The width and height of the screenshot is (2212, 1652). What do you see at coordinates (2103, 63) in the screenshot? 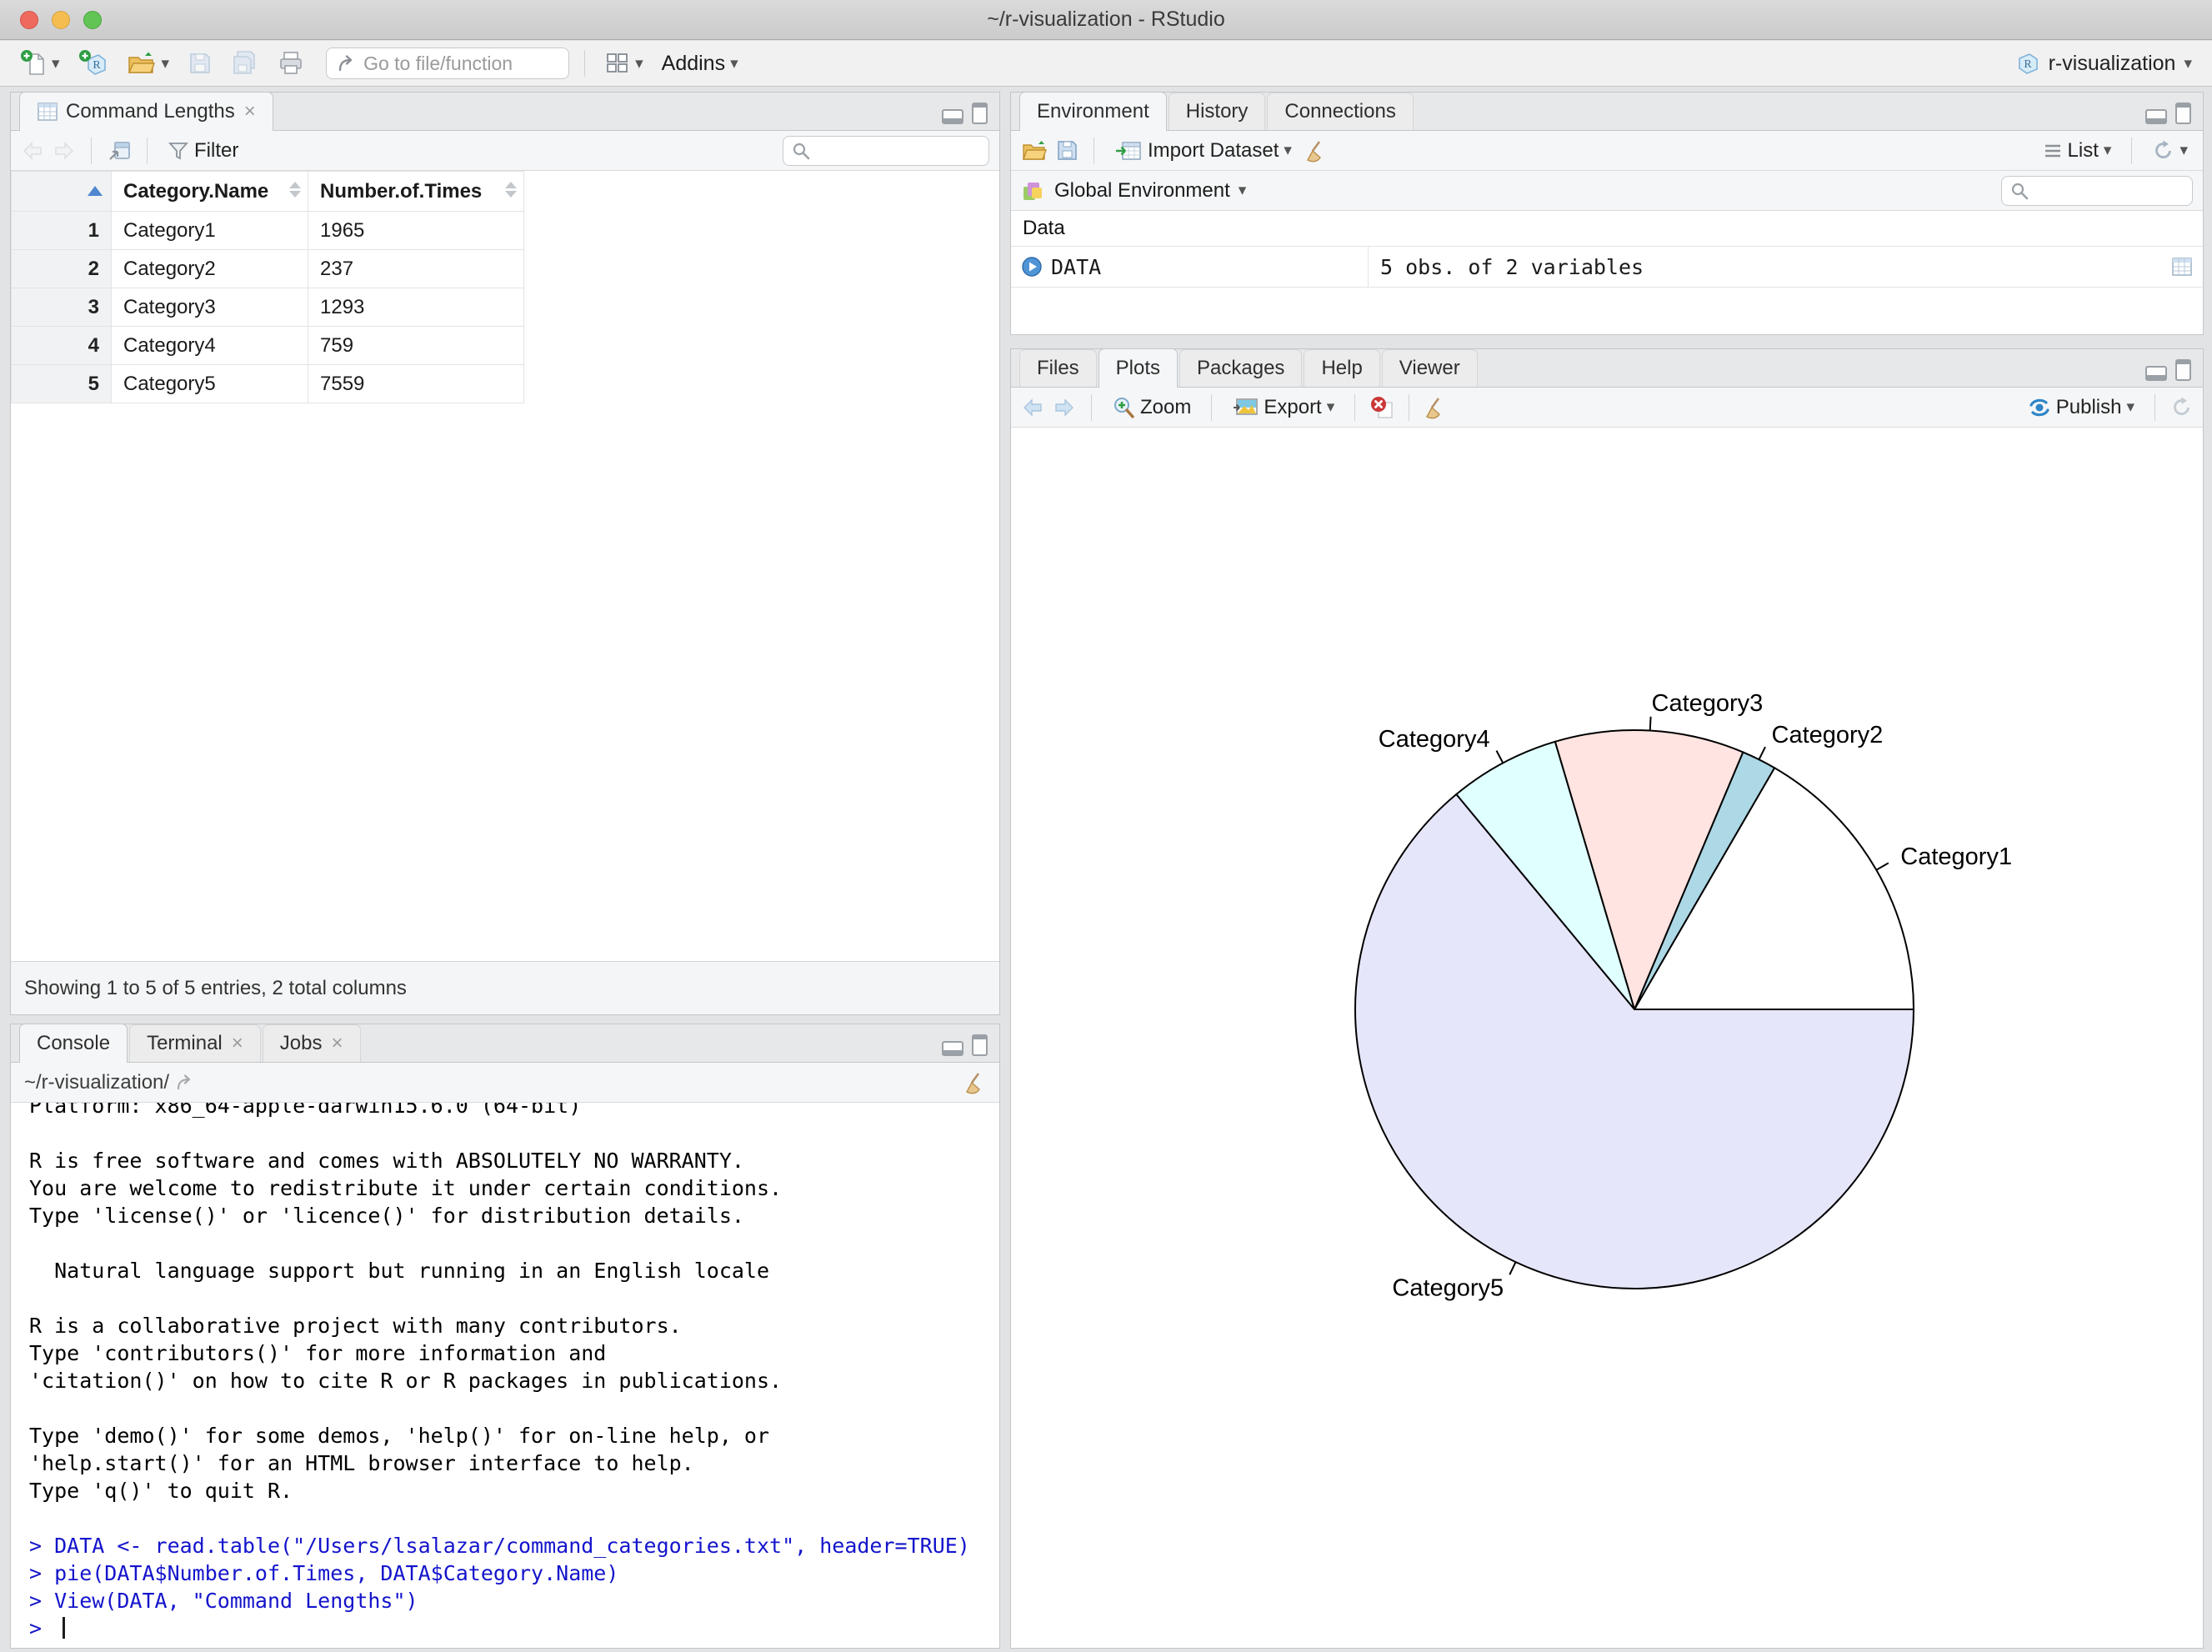
I see `project-selector: R r-visualization ▾` at bounding box center [2103, 63].